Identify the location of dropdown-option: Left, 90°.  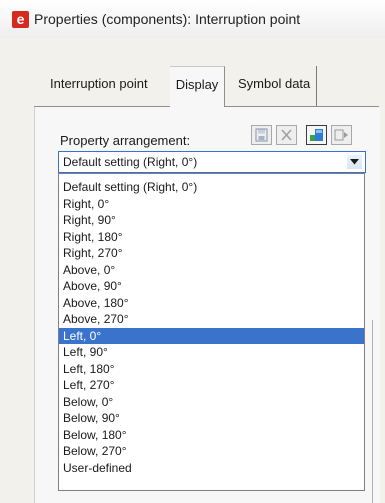
(211, 352).